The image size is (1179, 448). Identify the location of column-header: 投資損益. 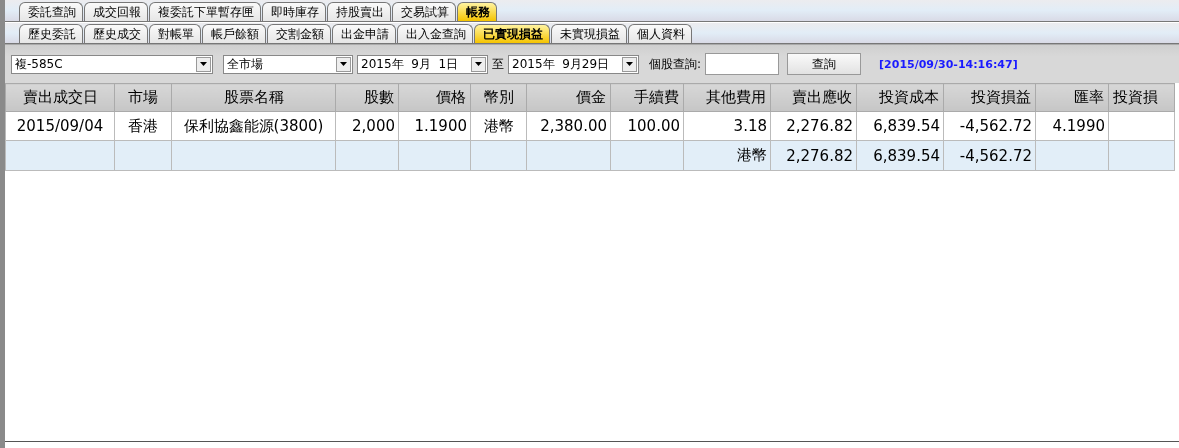
(989, 97).